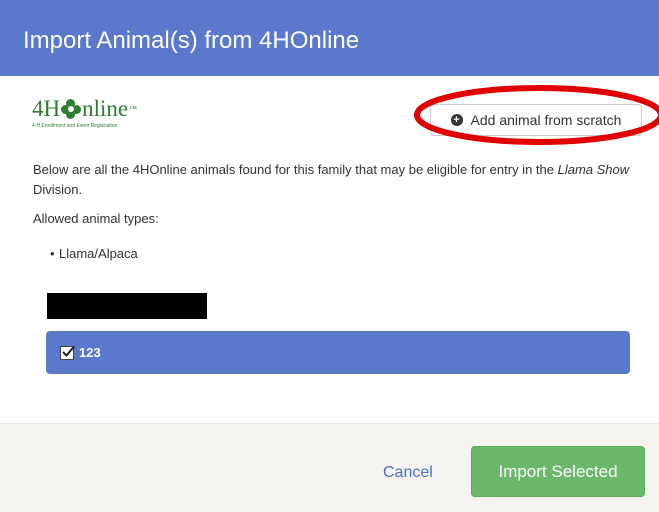 This screenshot has width=659, height=512. I want to click on checkmark-icon, so click(68, 351).